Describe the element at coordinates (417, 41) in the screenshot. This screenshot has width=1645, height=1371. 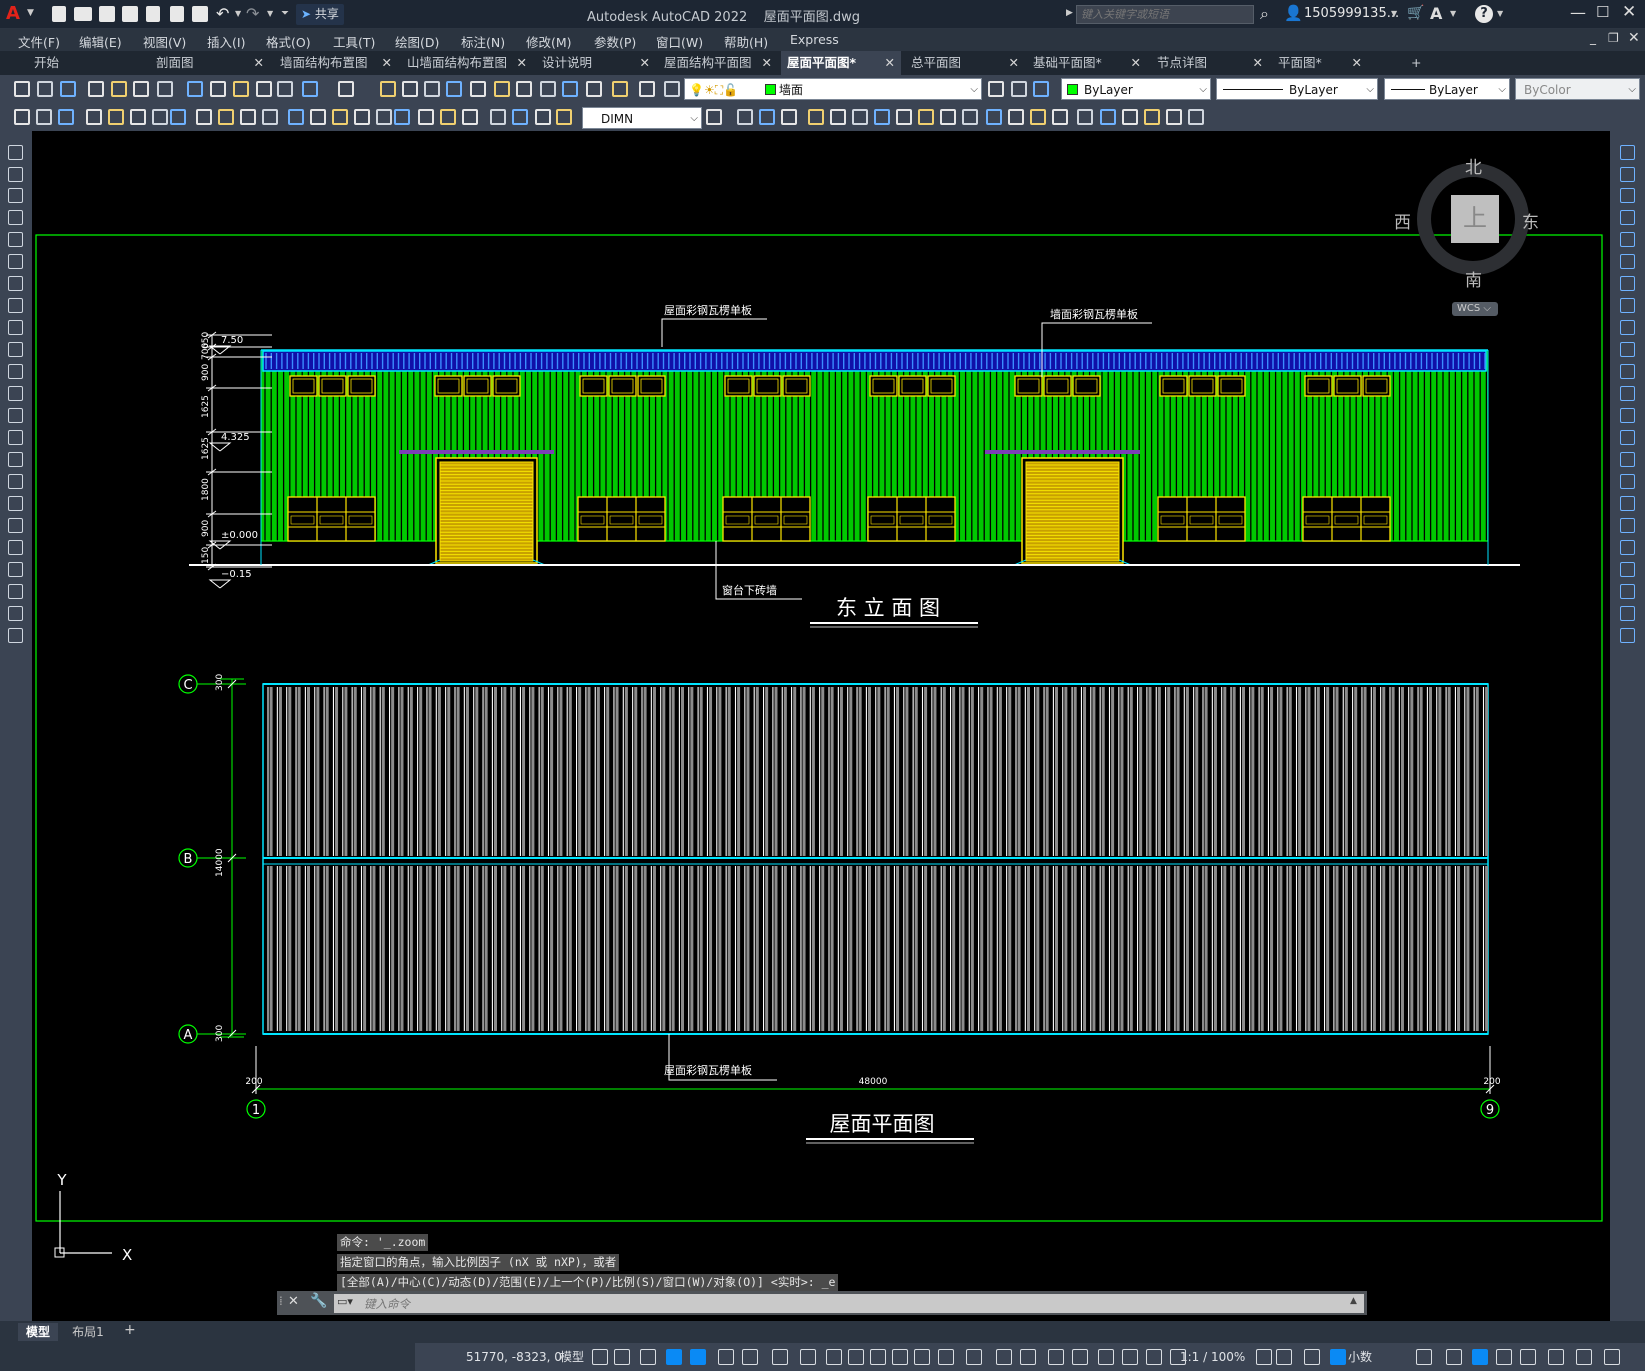
I see `menu-item-6: 绘图(D)` at that location.